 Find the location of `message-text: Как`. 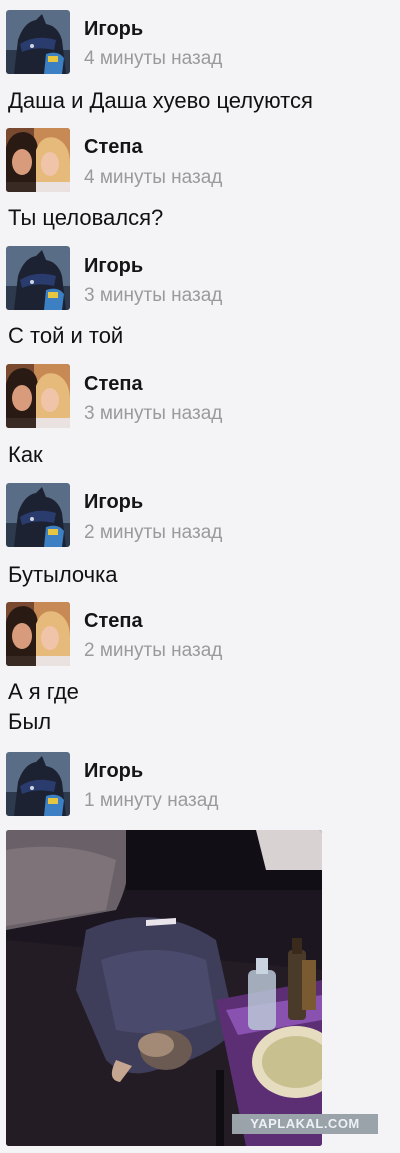

message-text: Как is located at coordinates (25, 454).